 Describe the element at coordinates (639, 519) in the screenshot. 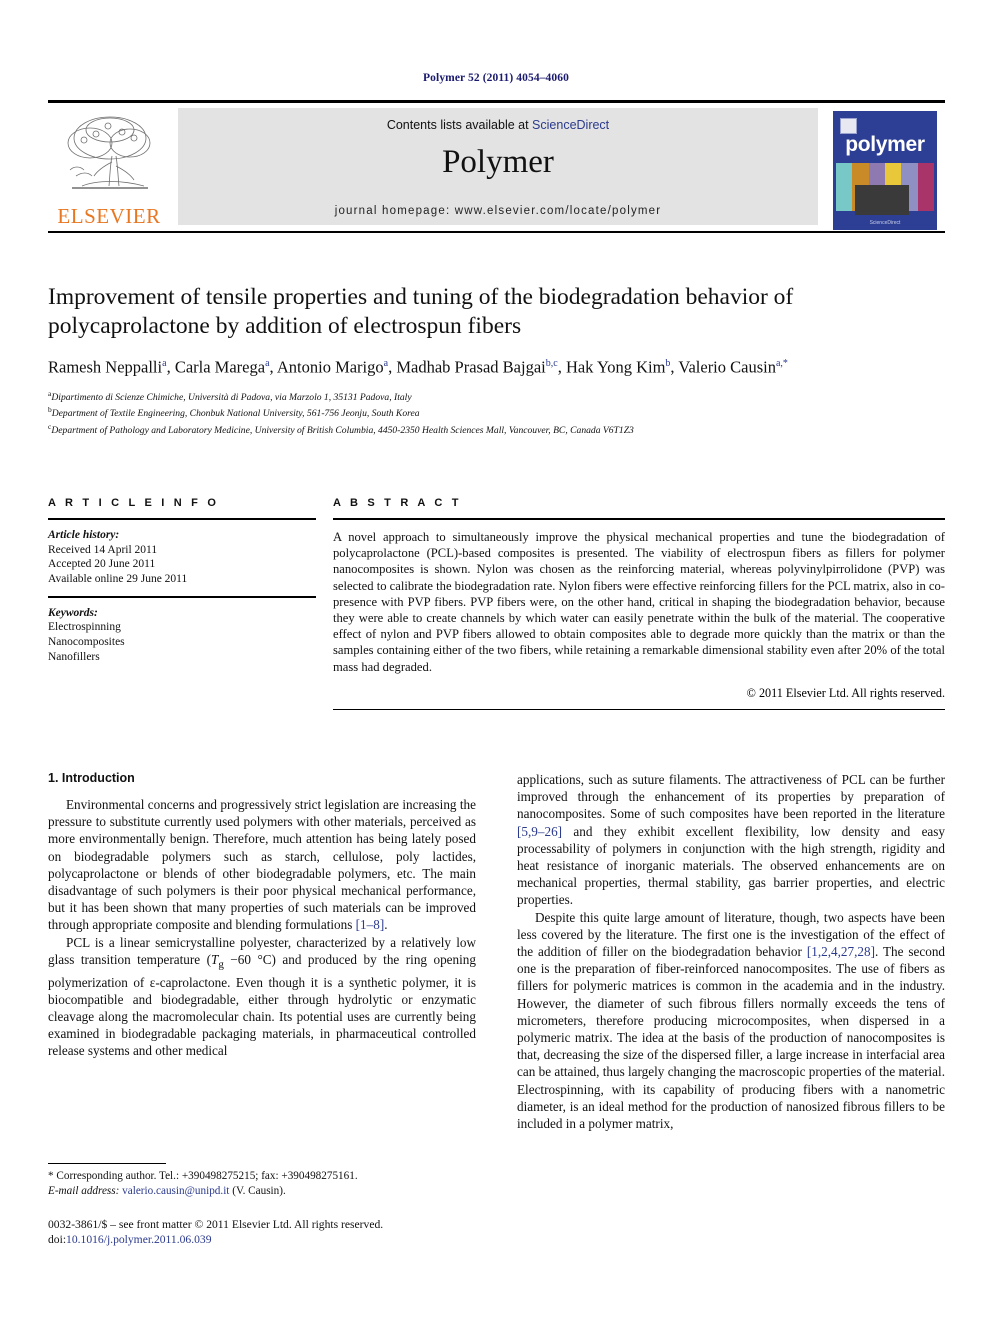

I see `abstract-rule` at that location.